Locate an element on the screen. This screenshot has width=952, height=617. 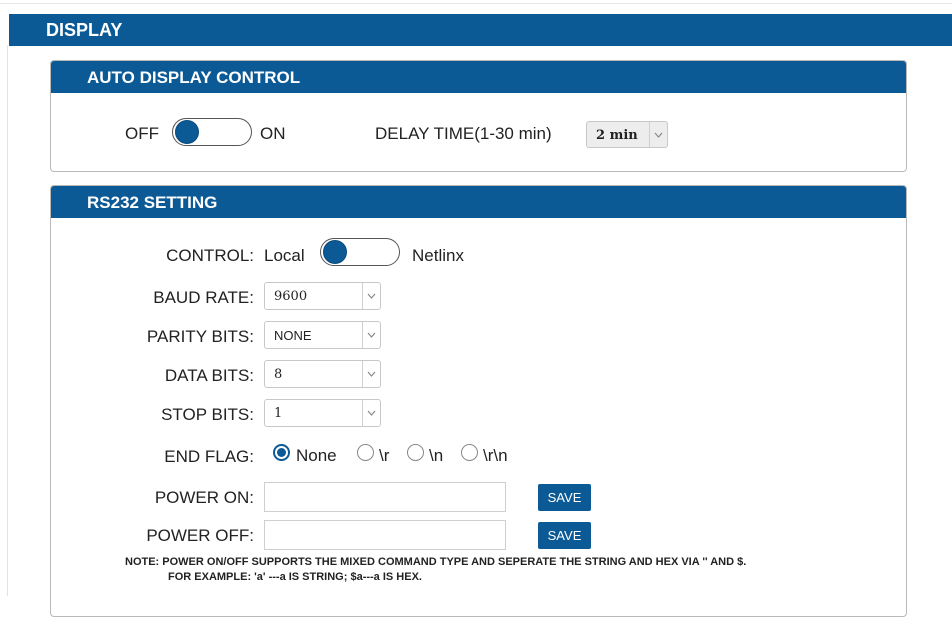
data-bits-label: DATA BITS: is located at coordinates (209, 375).